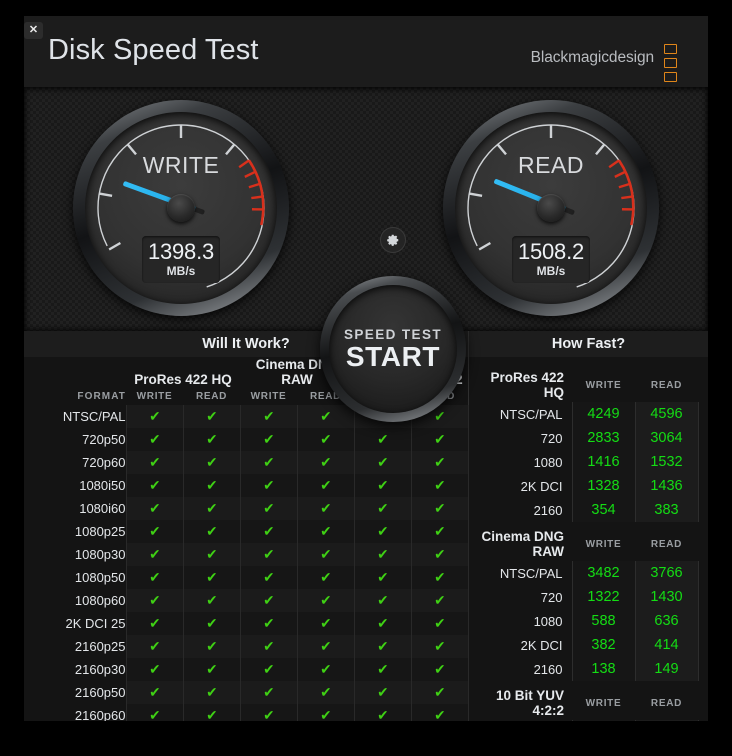 Image resolution: width=732 pixels, height=756 pixels. What do you see at coordinates (102, 508) in the screenshot?
I see `format-label: 1080i60` at bounding box center [102, 508].